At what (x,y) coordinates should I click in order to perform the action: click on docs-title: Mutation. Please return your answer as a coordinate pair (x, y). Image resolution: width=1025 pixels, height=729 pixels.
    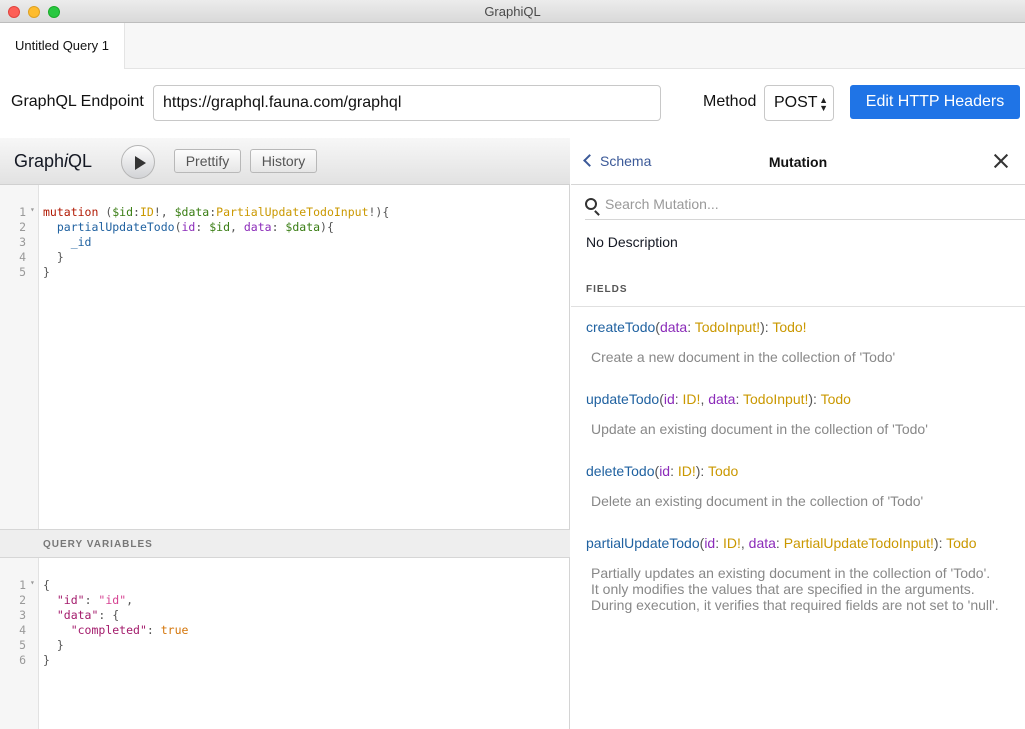
    Looking at the image, I should click on (798, 162).